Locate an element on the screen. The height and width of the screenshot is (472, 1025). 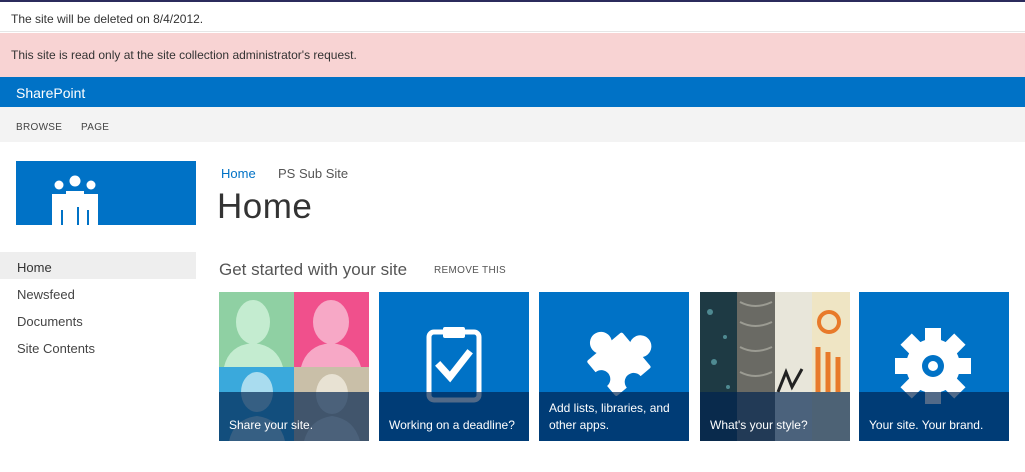
tile-caption: Add lists, libraries, and other apps. is located at coordinates (614, 416).